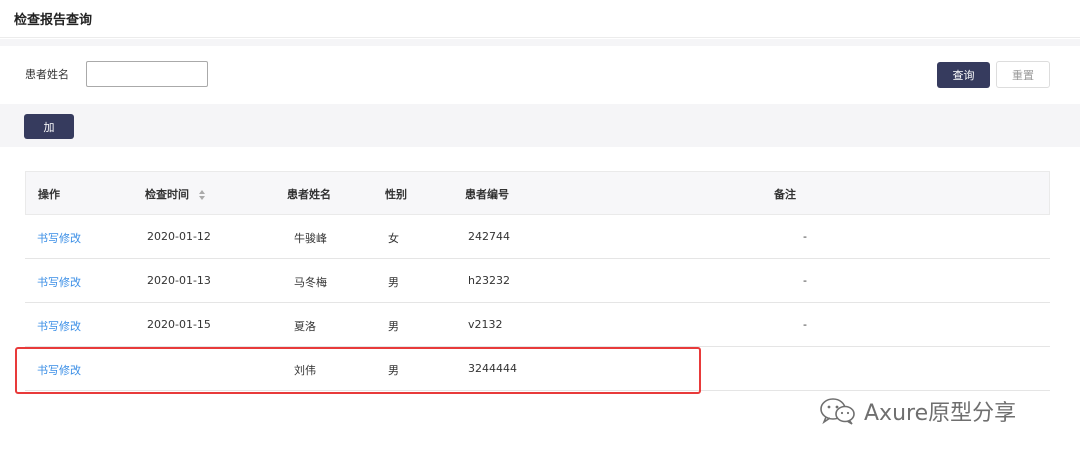 The image size is (1080, 458). Describe the element at coordinates (540, 125) in the screenshot. I see `action-bar: 加` at that location.